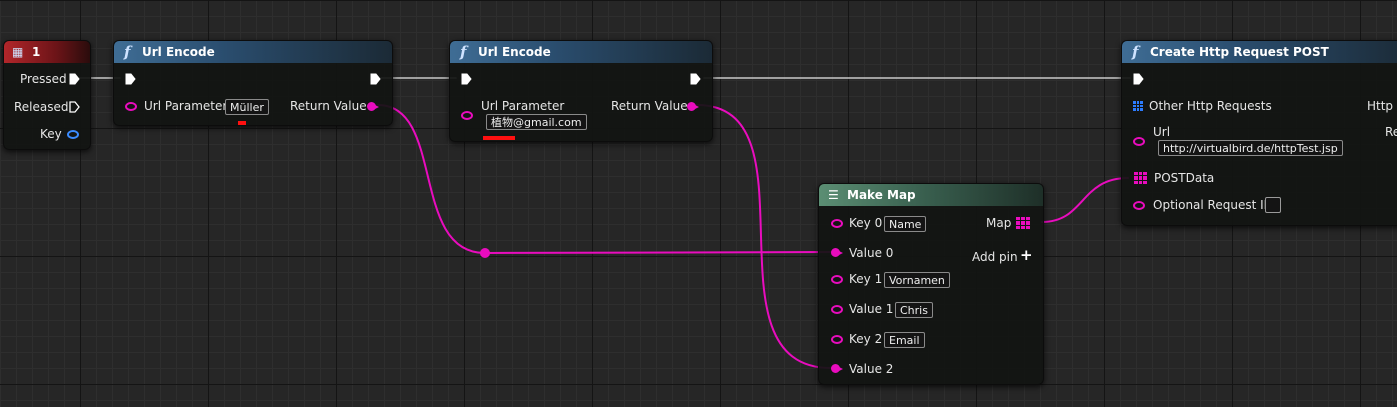 The width and height of the screenshot is (1397, 407). I want to click on released-label: Released, so click(41, 107).